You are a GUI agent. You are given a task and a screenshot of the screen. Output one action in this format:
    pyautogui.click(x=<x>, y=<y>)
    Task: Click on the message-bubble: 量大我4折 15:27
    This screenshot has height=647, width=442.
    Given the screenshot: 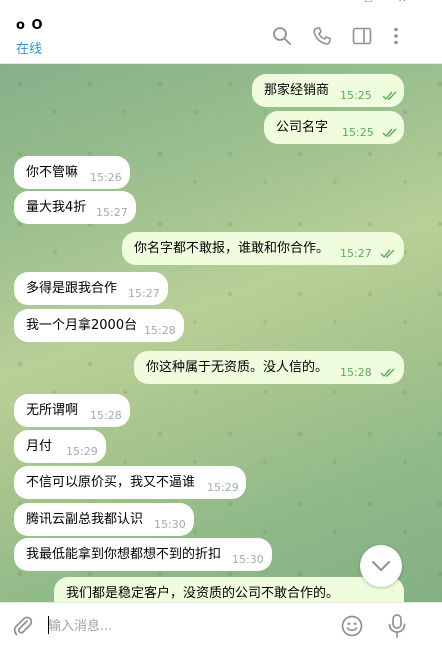 What is the action you would take?
    pyautogui.click(x=75, y=207)
    